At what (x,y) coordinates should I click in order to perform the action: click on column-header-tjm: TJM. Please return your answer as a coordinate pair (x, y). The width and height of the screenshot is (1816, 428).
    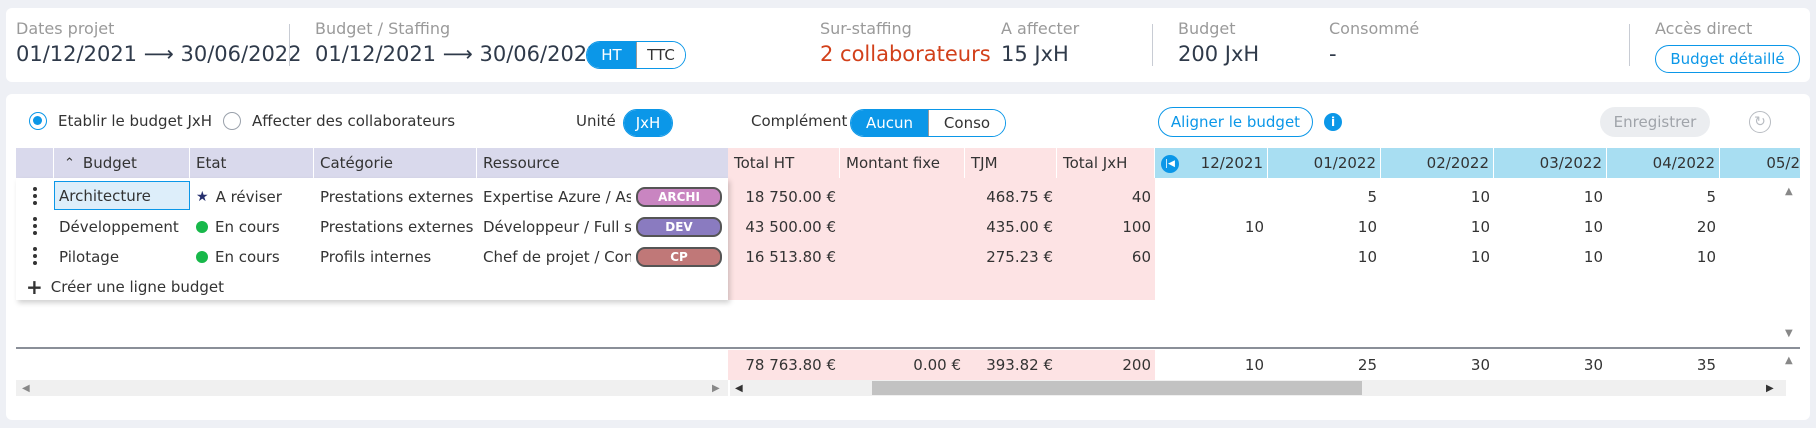
    Looking at the image, I should click on (1011, 163).